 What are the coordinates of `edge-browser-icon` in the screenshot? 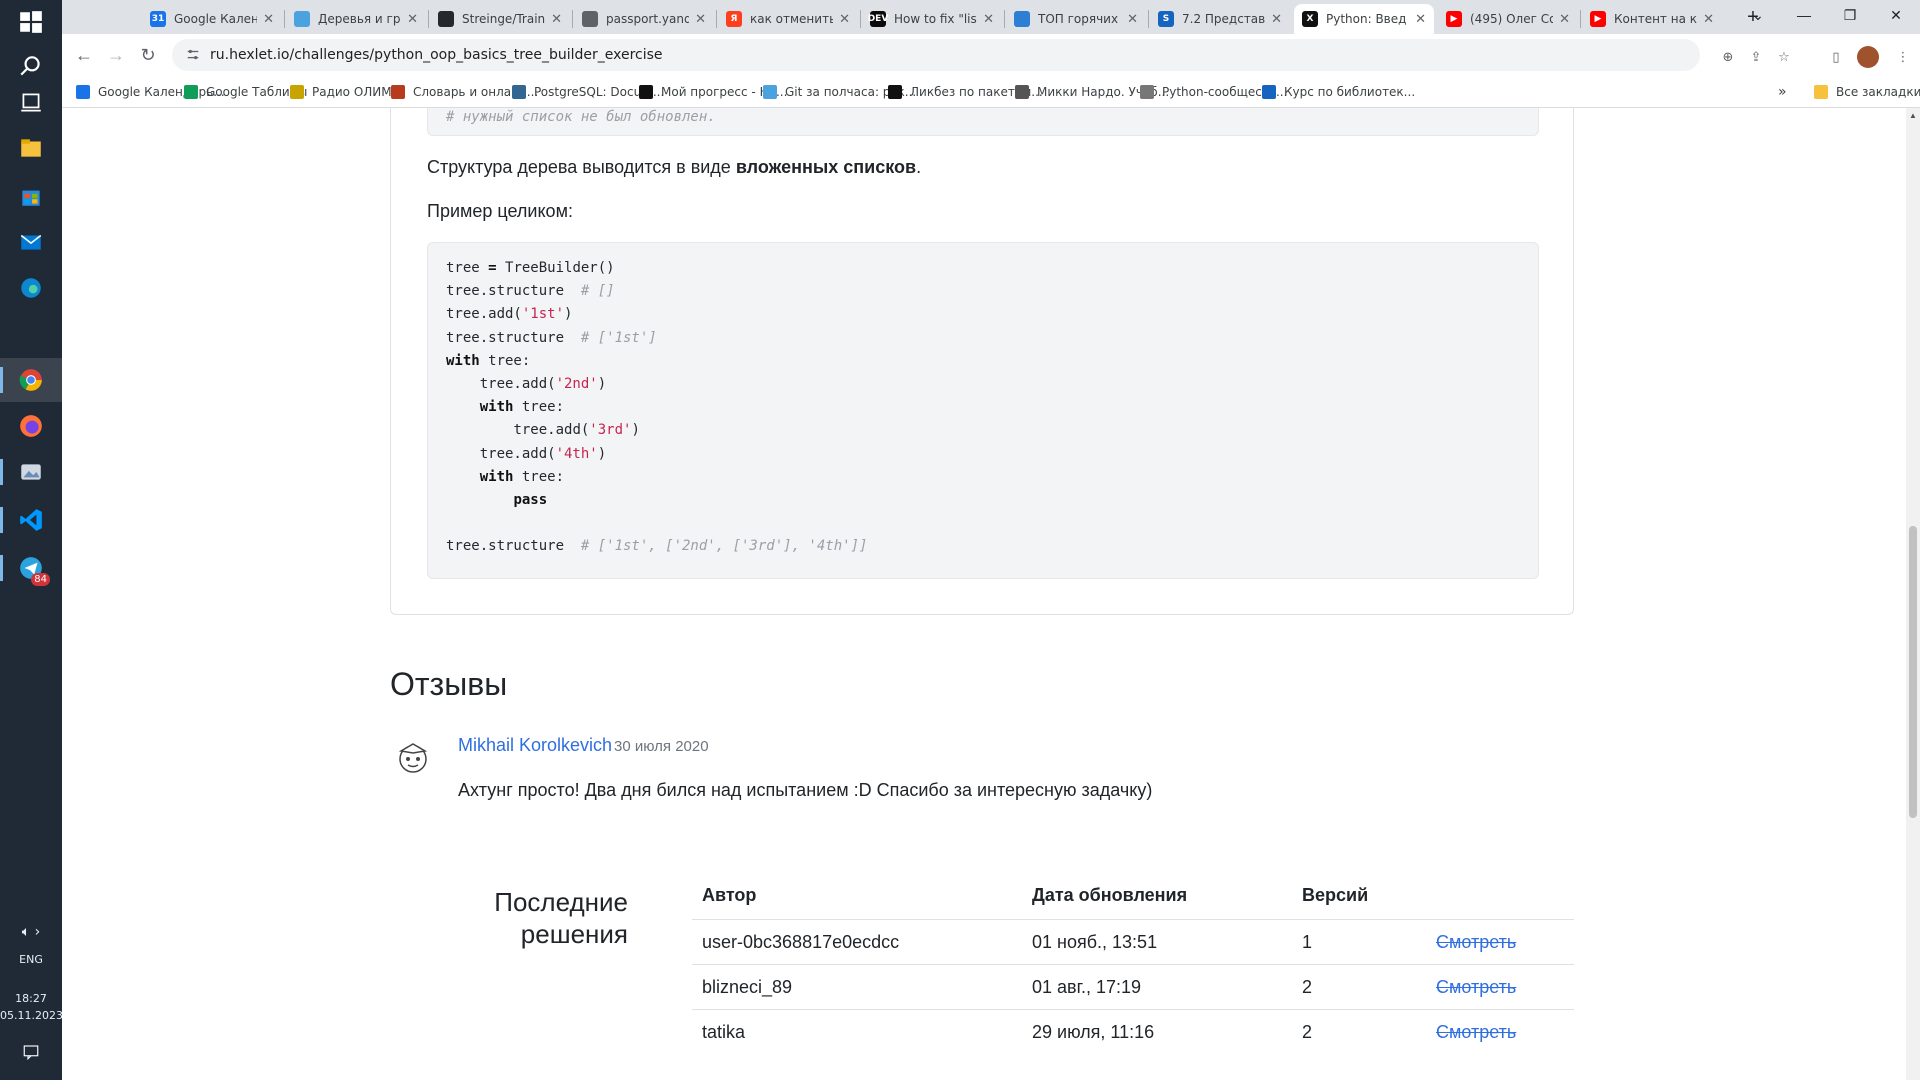 It's located at (31, 288).